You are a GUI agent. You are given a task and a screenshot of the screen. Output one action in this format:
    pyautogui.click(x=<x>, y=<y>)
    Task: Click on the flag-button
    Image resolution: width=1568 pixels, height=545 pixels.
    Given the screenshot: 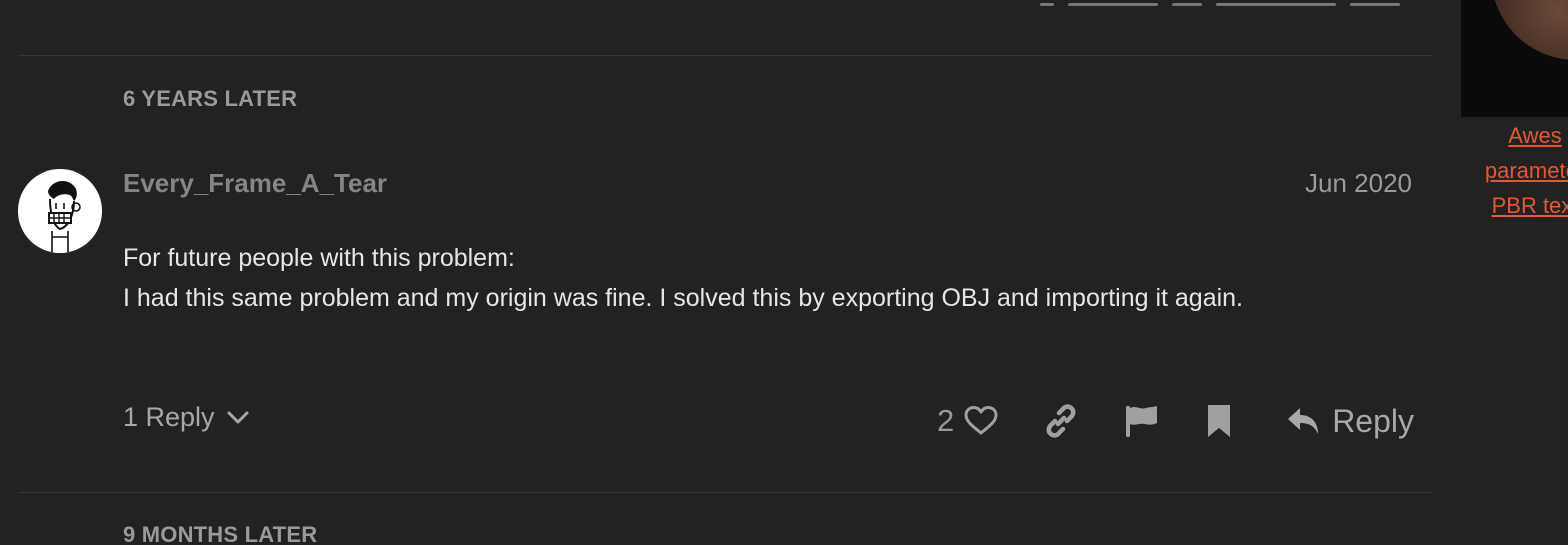 What is the action you would take?
    pyautogui.click(x=1141, y=421)
    